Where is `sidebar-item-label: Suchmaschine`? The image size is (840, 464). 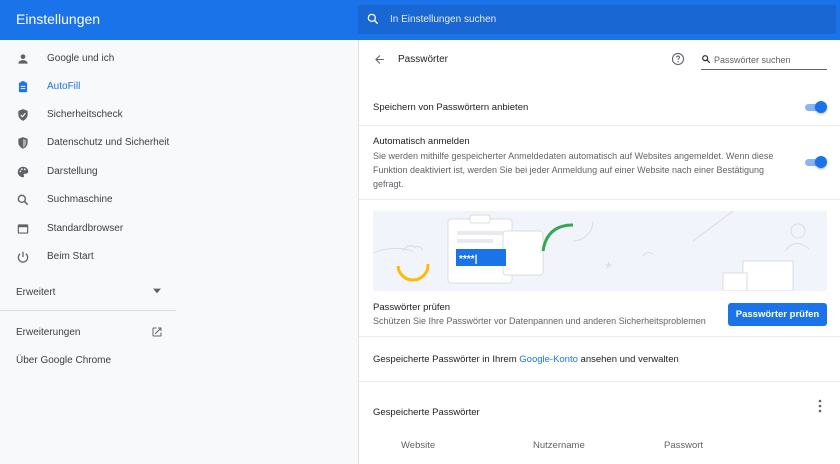 sidebar-item-label: Suchmaschine is located at coordinates (80, 199).